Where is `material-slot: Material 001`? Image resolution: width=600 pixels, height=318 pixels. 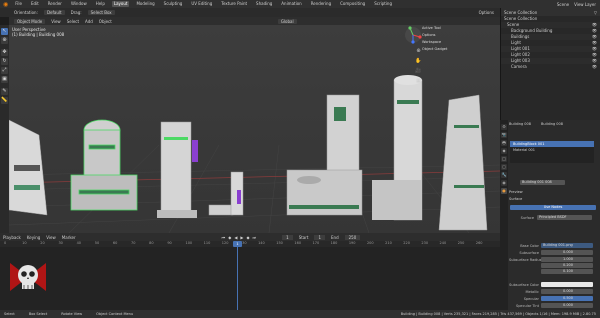
material-slot: Material 001 is located at coordinates (552, 150).